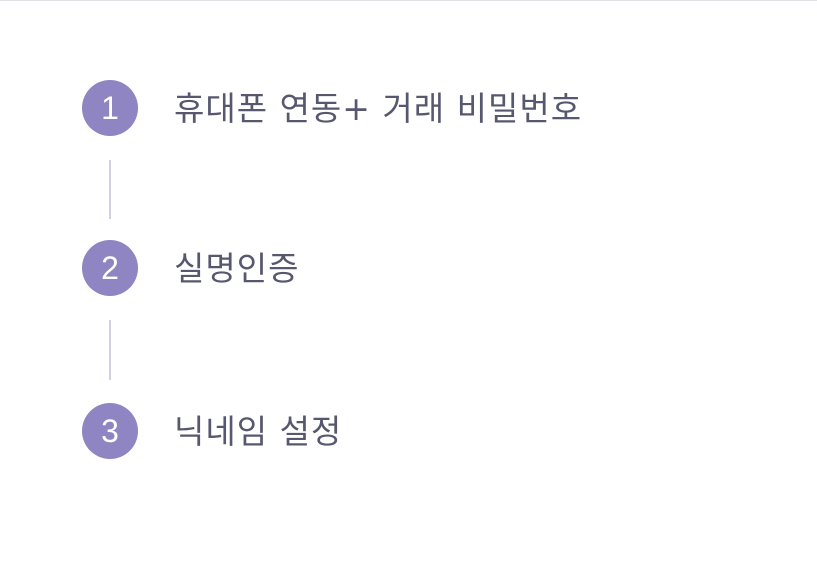  I want to click on step-label: 휴대폰 연동+ 거래 비밀번호, so click(378, 108).